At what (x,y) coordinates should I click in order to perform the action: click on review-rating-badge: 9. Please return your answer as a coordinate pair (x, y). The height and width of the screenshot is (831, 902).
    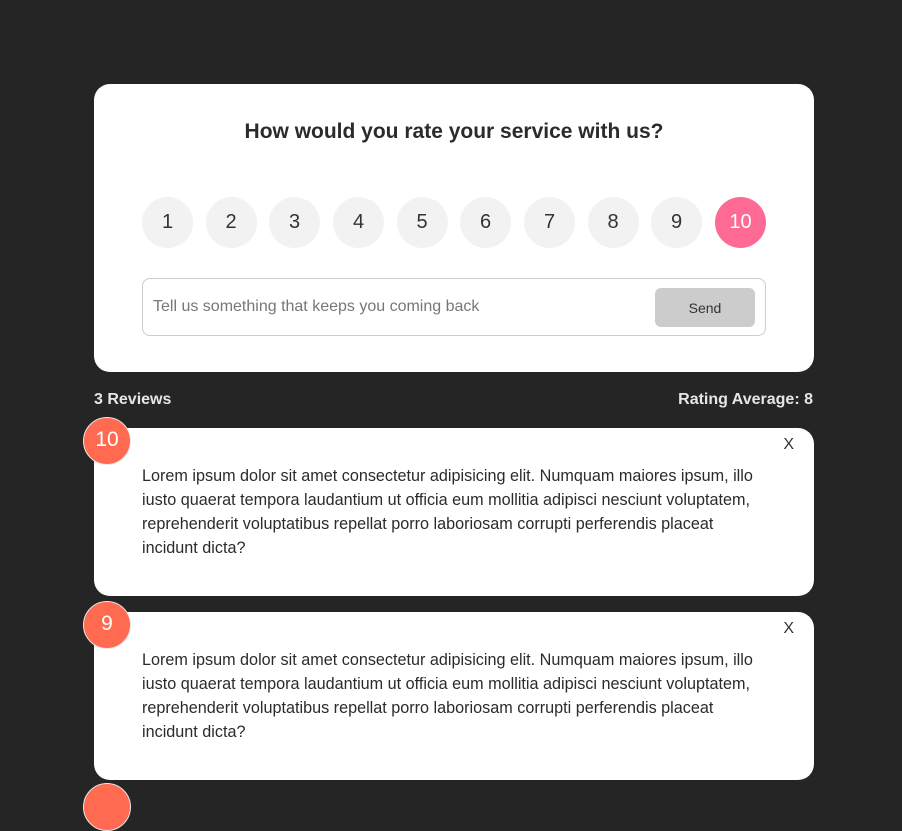
    Looking at the image, I should click on (107, 625).